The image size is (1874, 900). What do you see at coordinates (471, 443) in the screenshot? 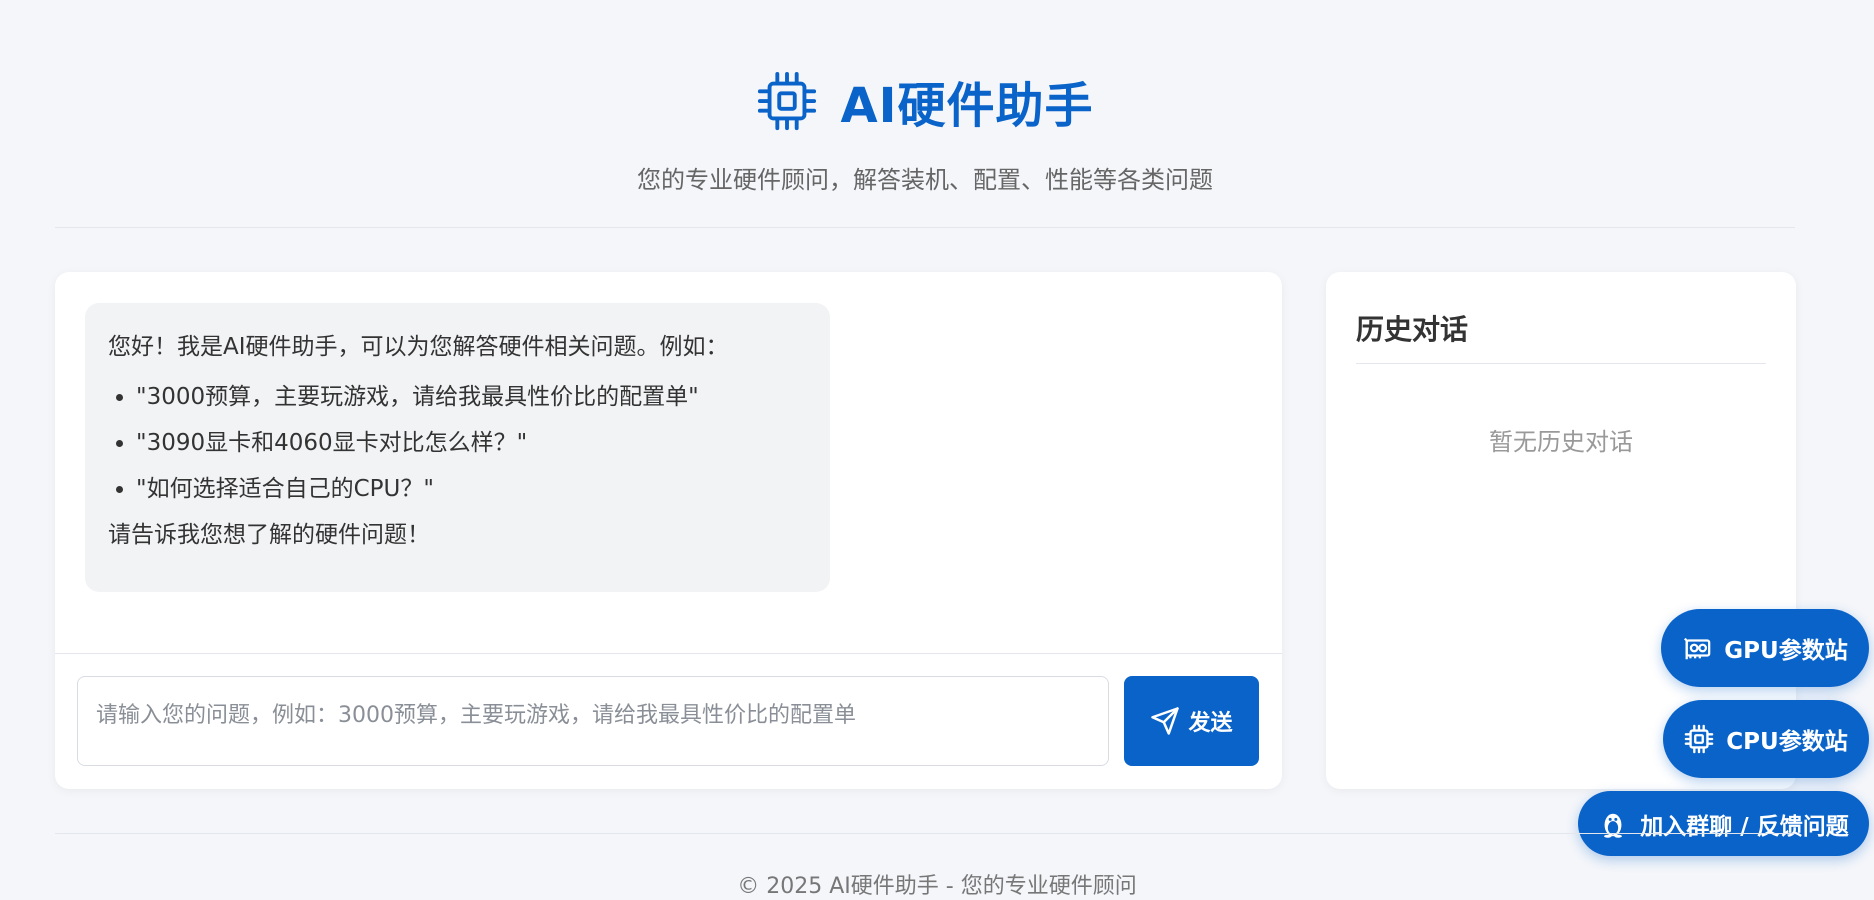
I see `example-item: "3090显卡和4060显卡对比怎么样？"` at bounding box center [471, 443].